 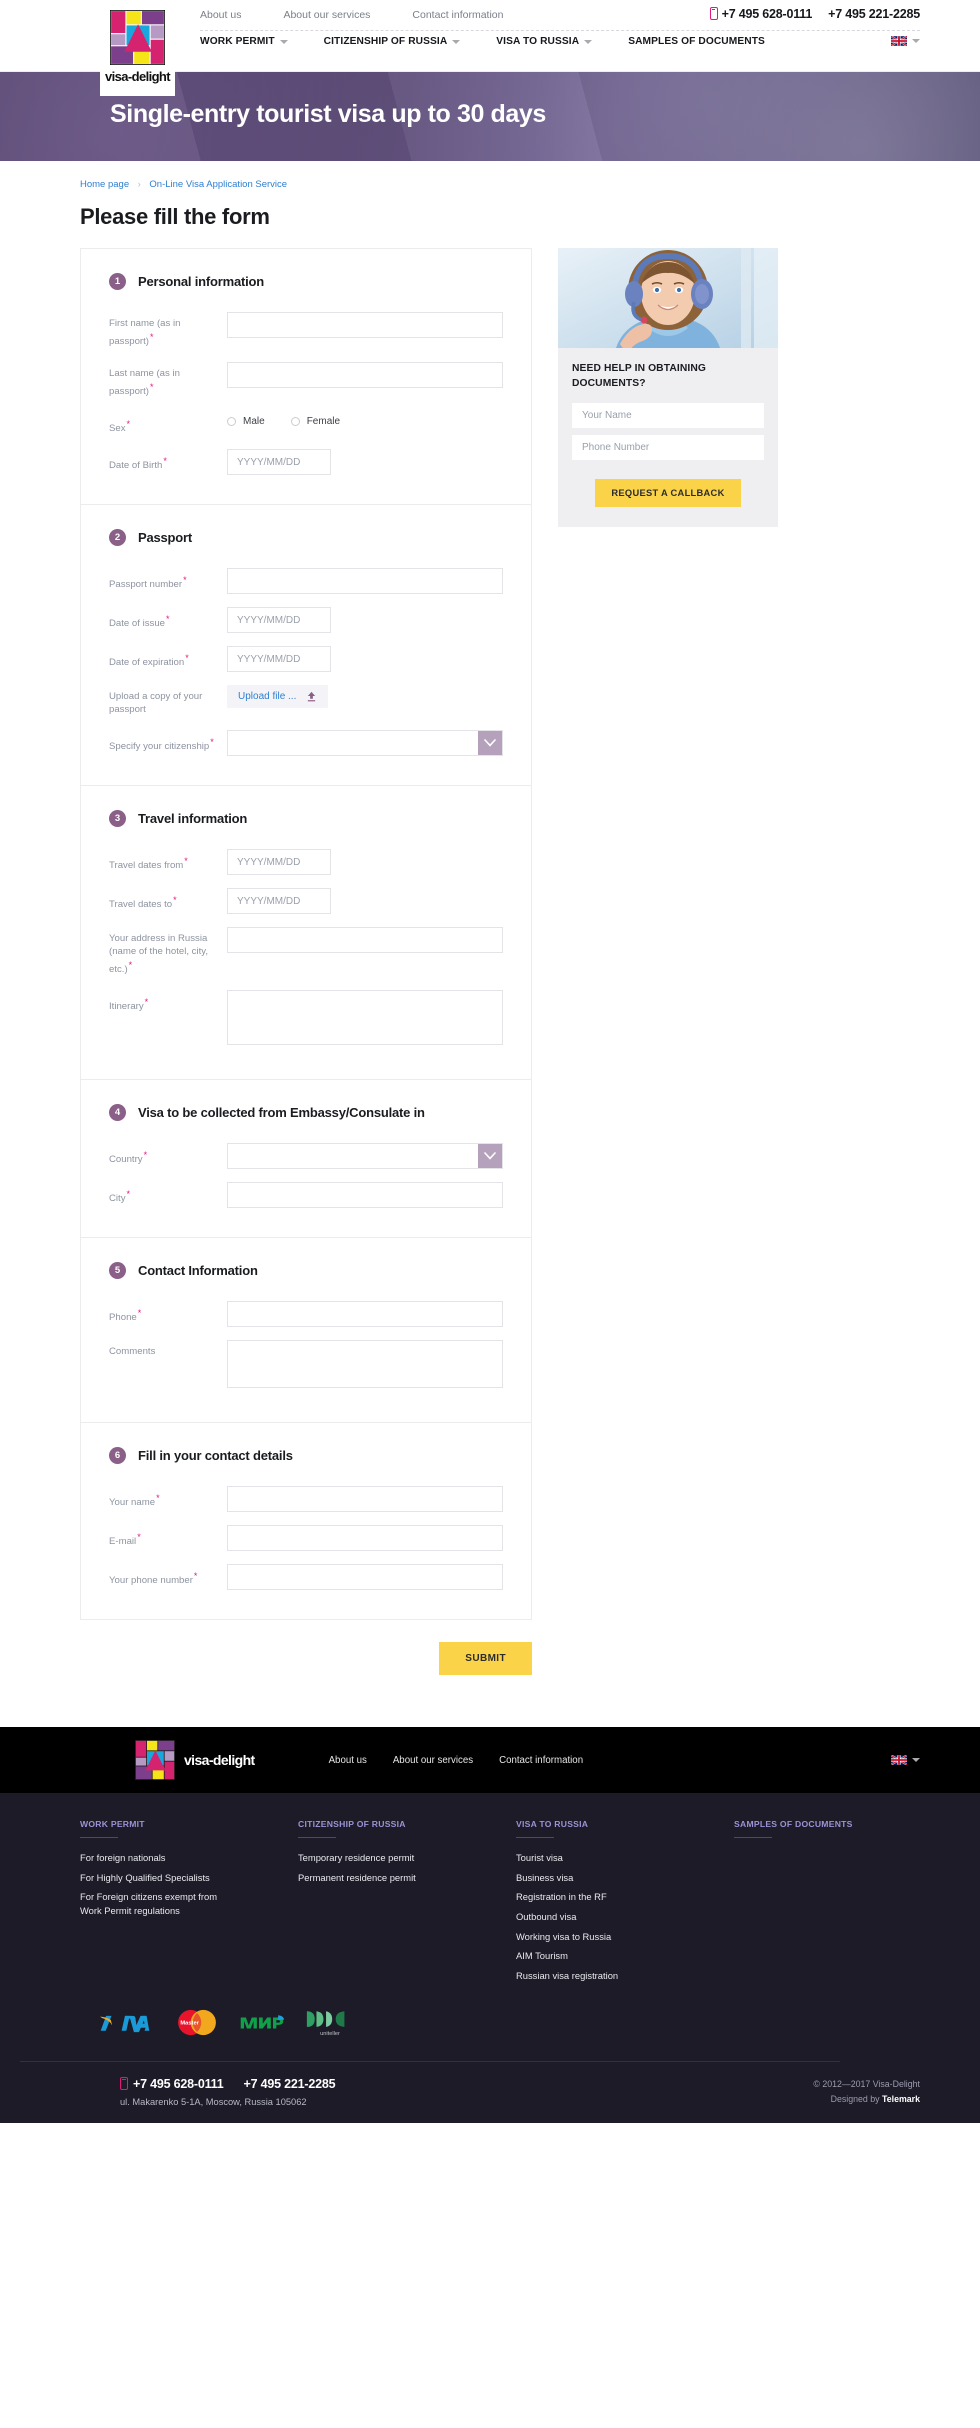 What do you see at coordinates (596, 1858) in the screenshot?
I see `footer-link: Tourist visa` at bounding box center [596, 1858].